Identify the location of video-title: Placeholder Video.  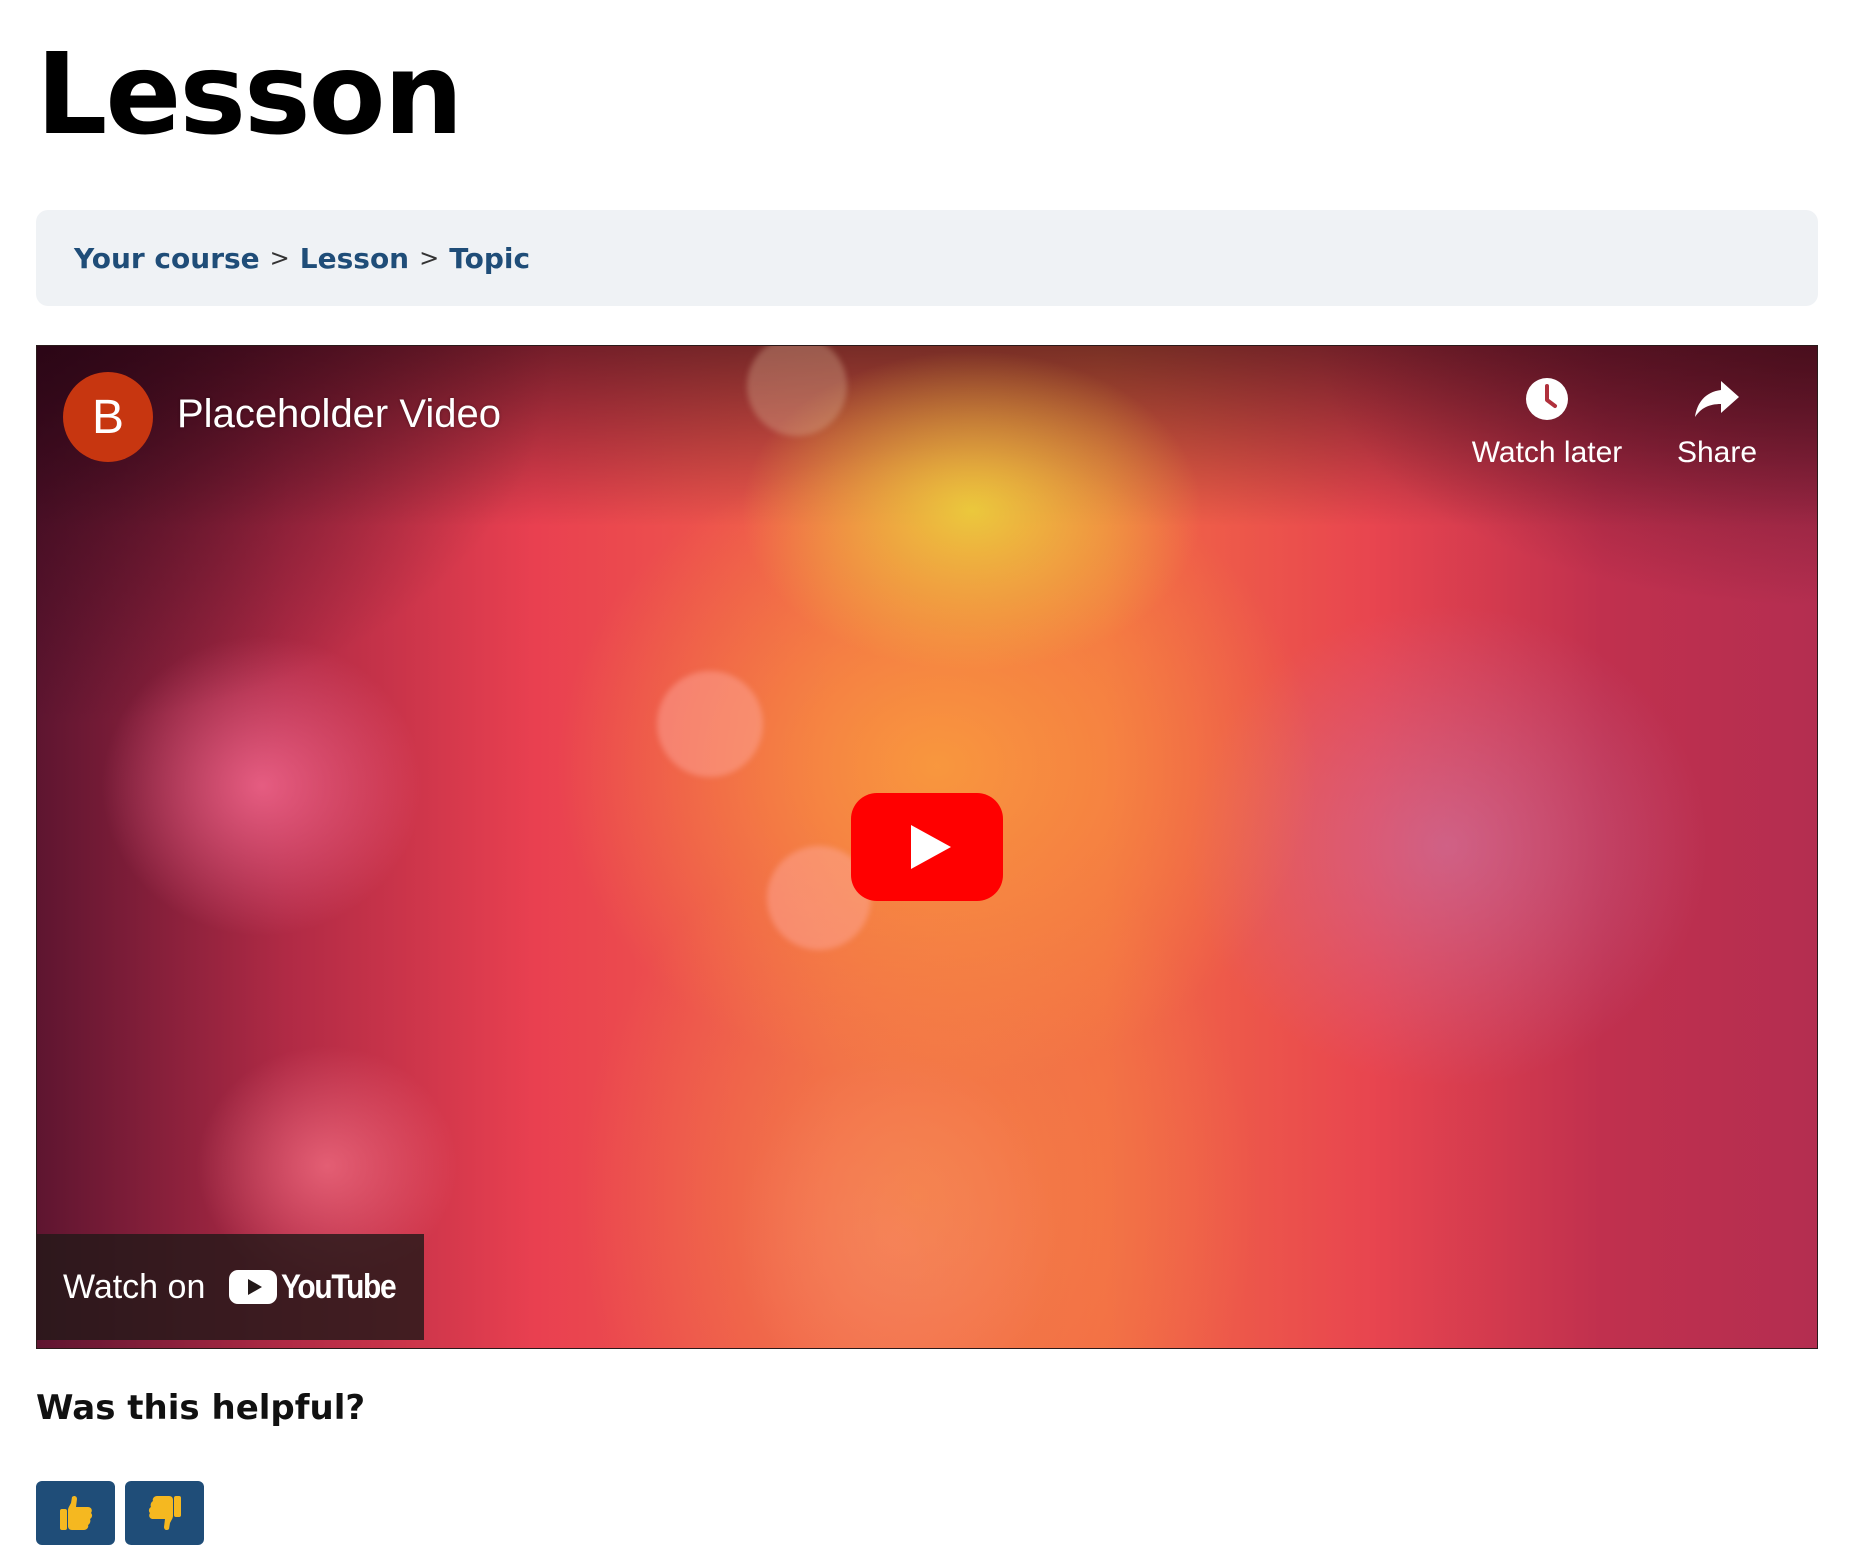
(339, 414).